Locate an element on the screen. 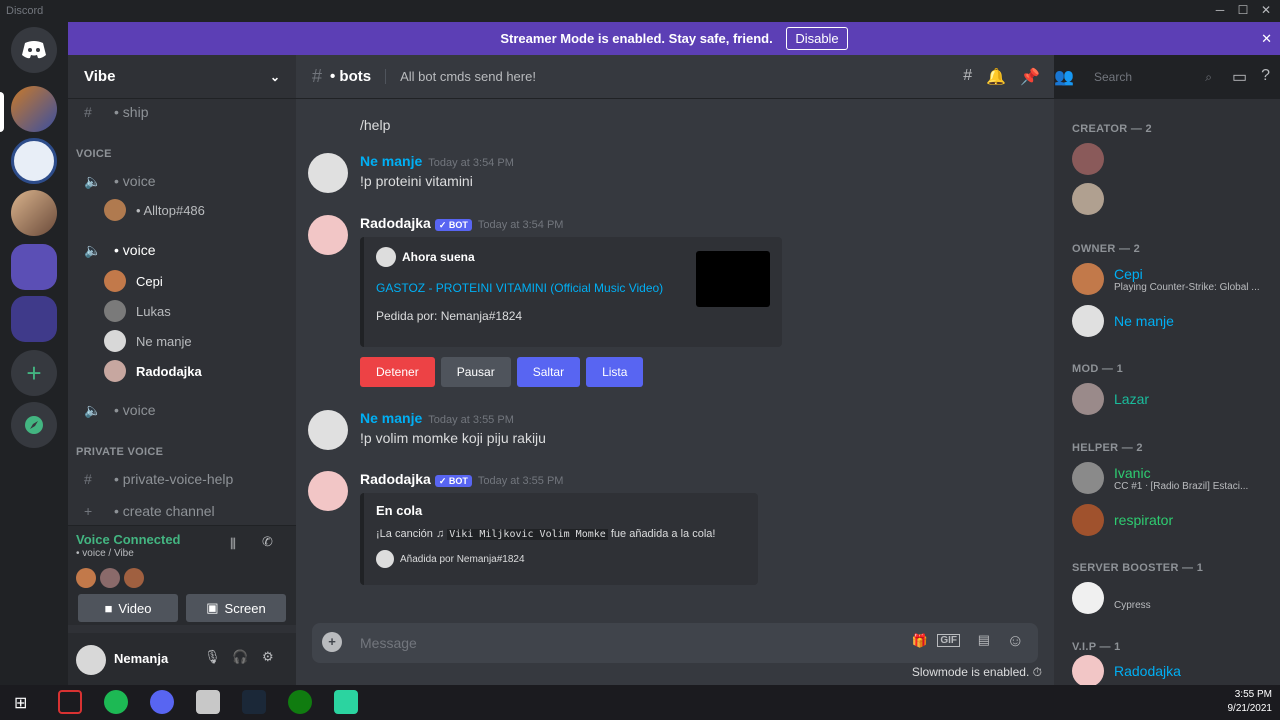  channel-ship: # • ship is located at coordinates (182, 112).